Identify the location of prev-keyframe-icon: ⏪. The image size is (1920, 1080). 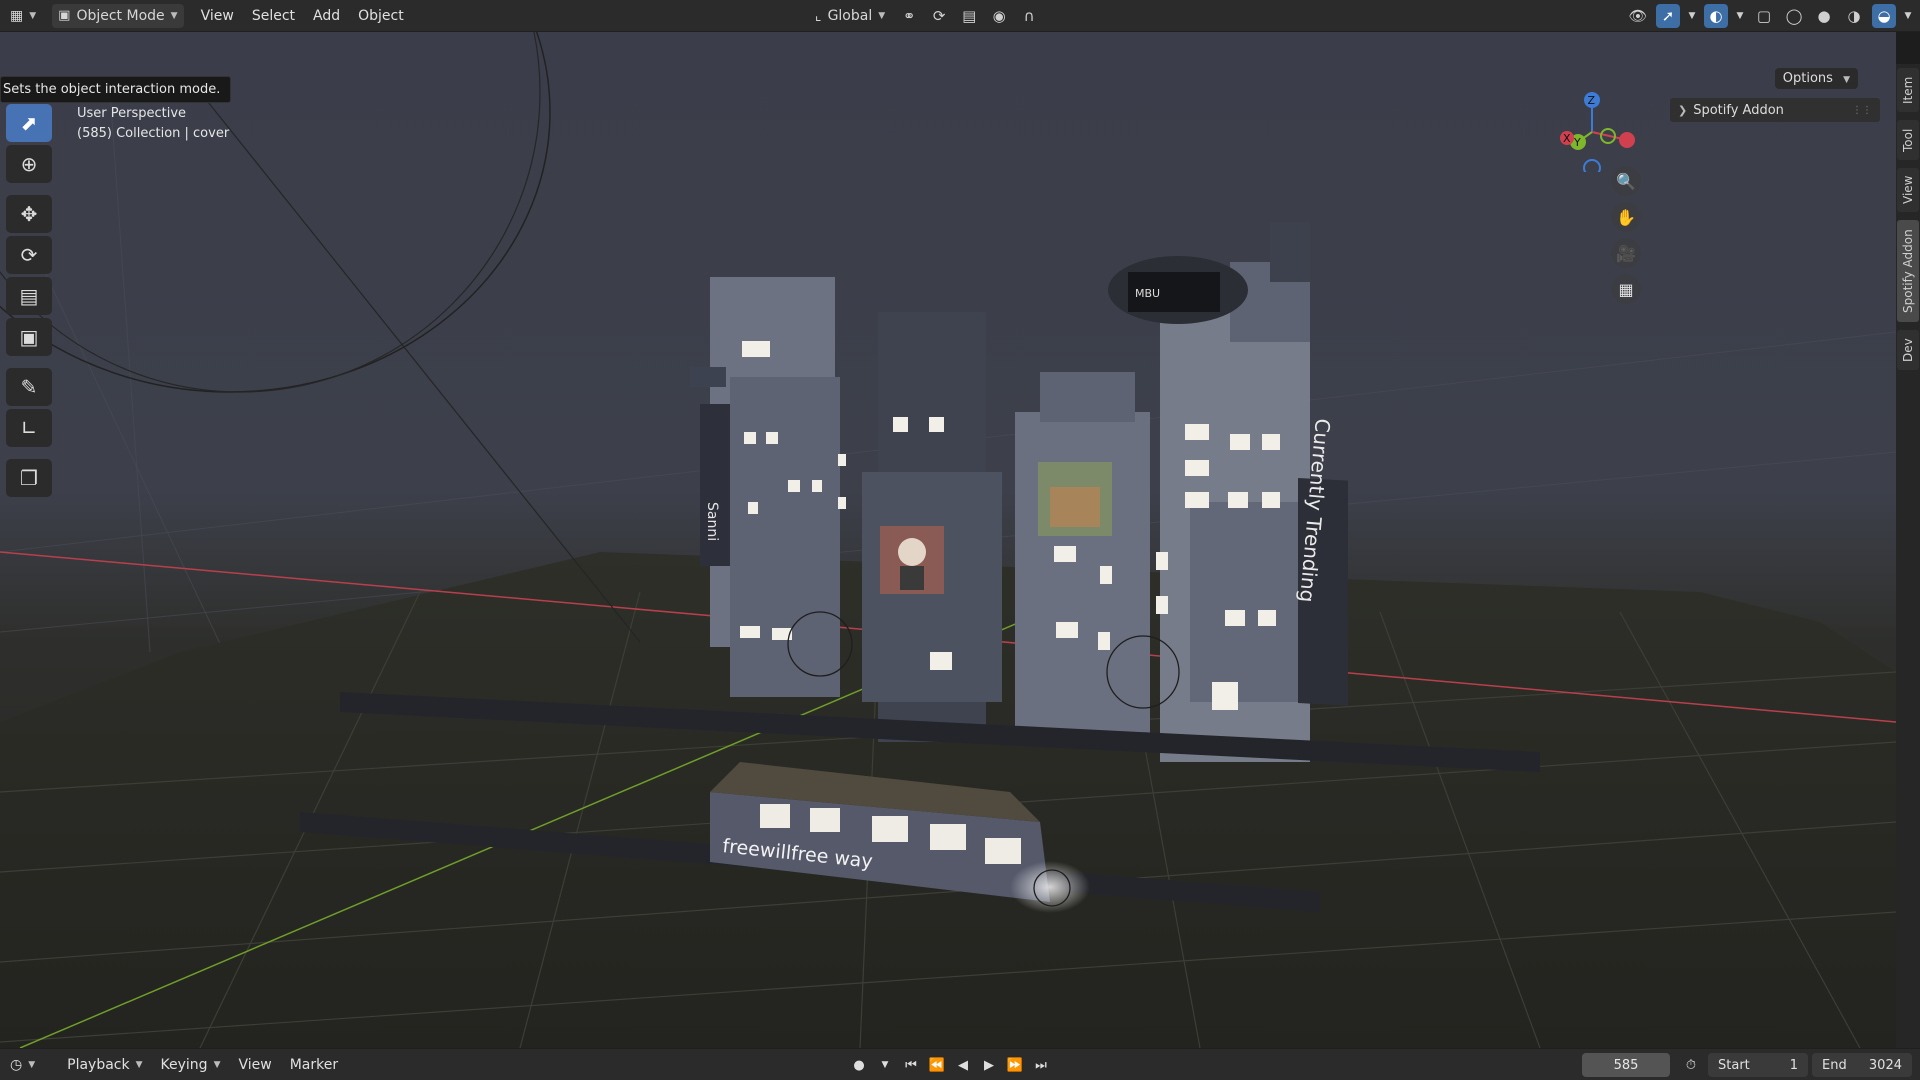
(937, 1065).